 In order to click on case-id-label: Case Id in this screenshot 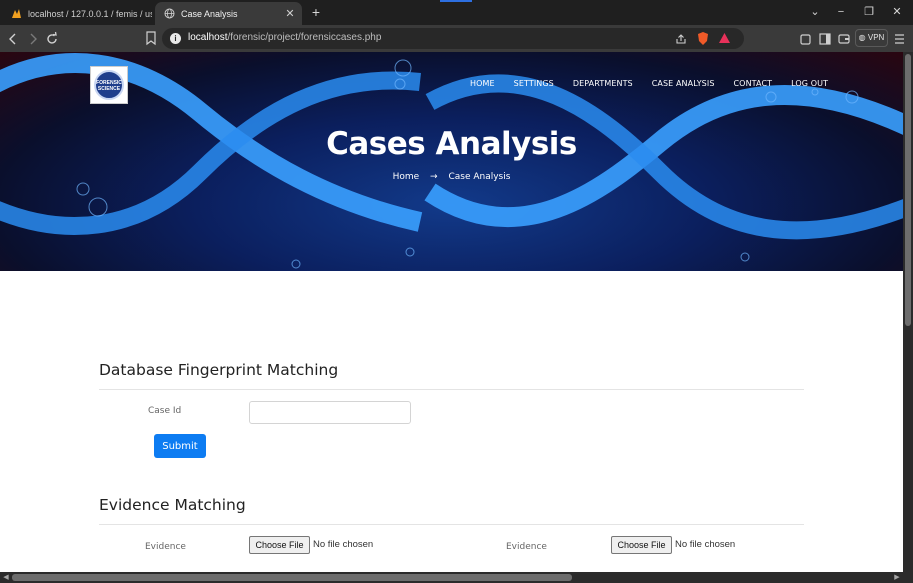, I will do `click(165, 411)`.